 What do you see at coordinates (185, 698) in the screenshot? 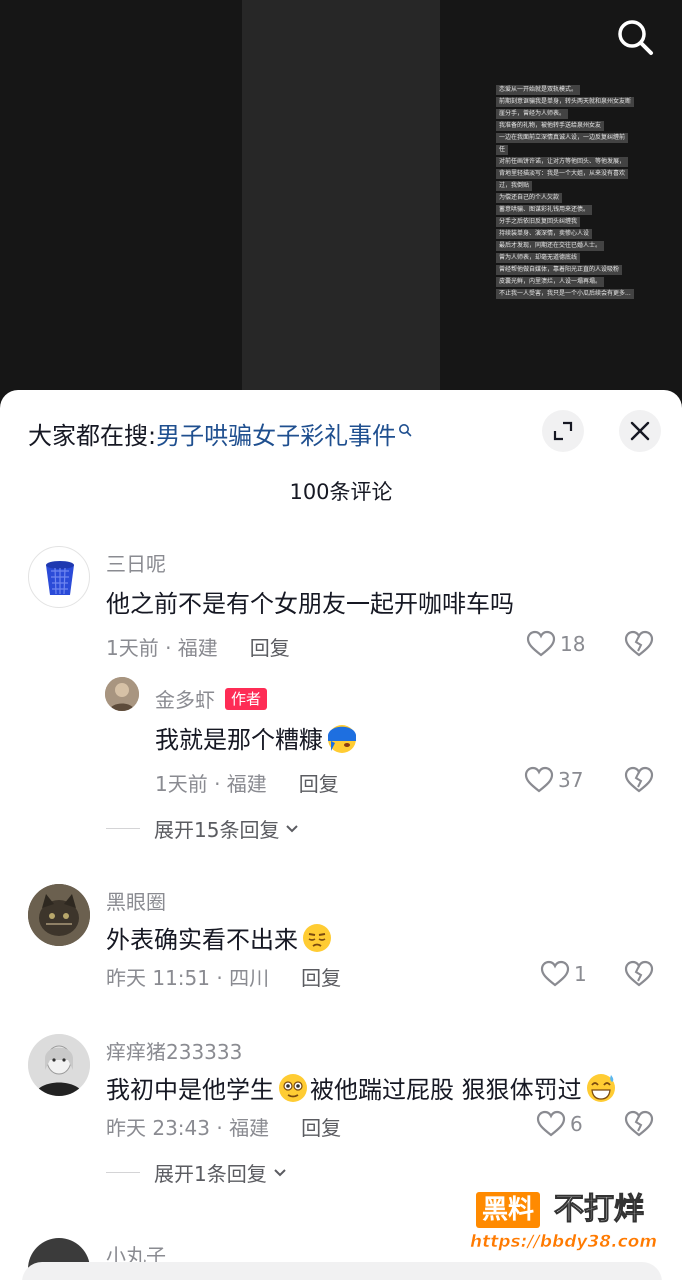
I see `reply-username: 金多虾` at bounding box center [185, 698].